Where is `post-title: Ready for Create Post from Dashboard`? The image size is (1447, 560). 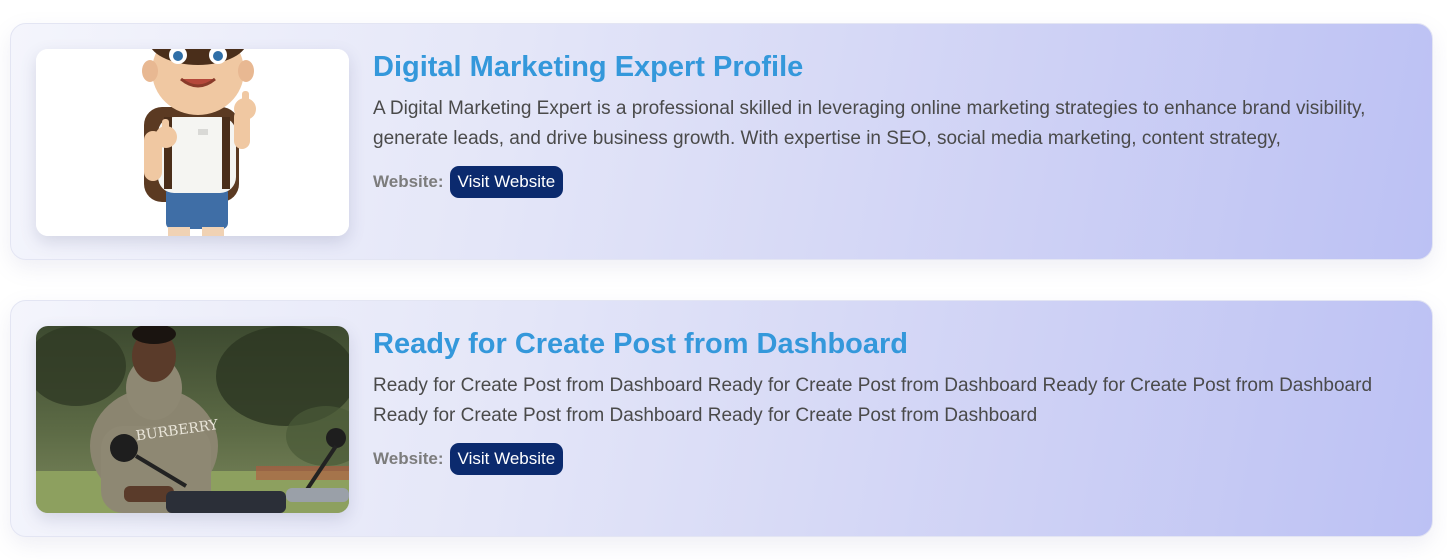 post-title: Ready for Create Post from Dashboard is located at coordinates (641, 344).